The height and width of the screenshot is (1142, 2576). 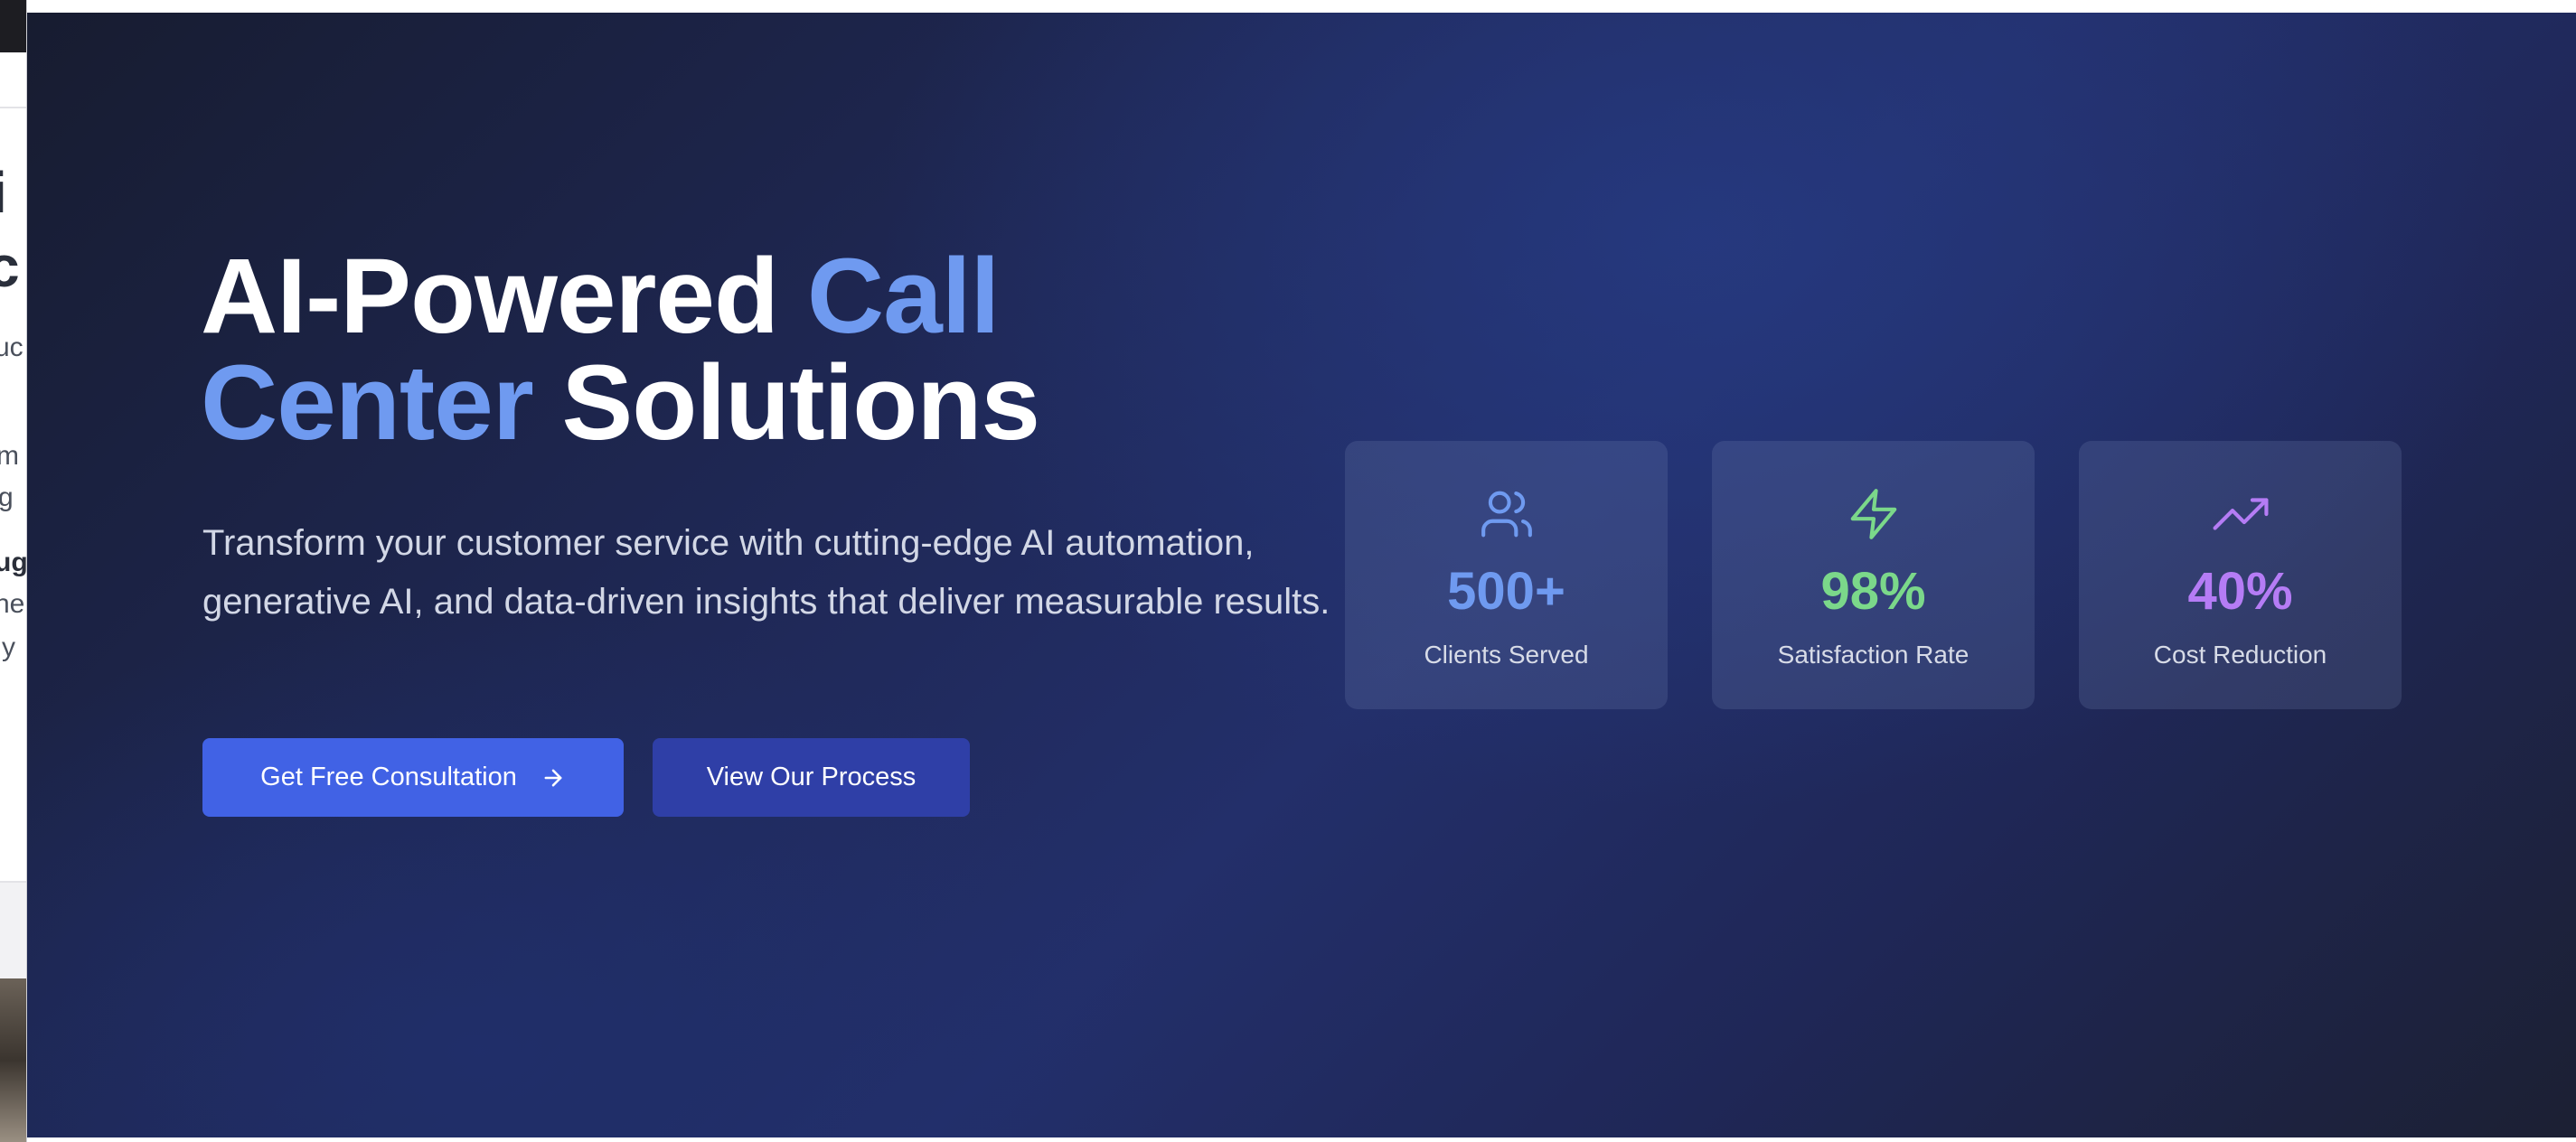 I want to click on background-text-fragment: y, so click(x=8, y=647).